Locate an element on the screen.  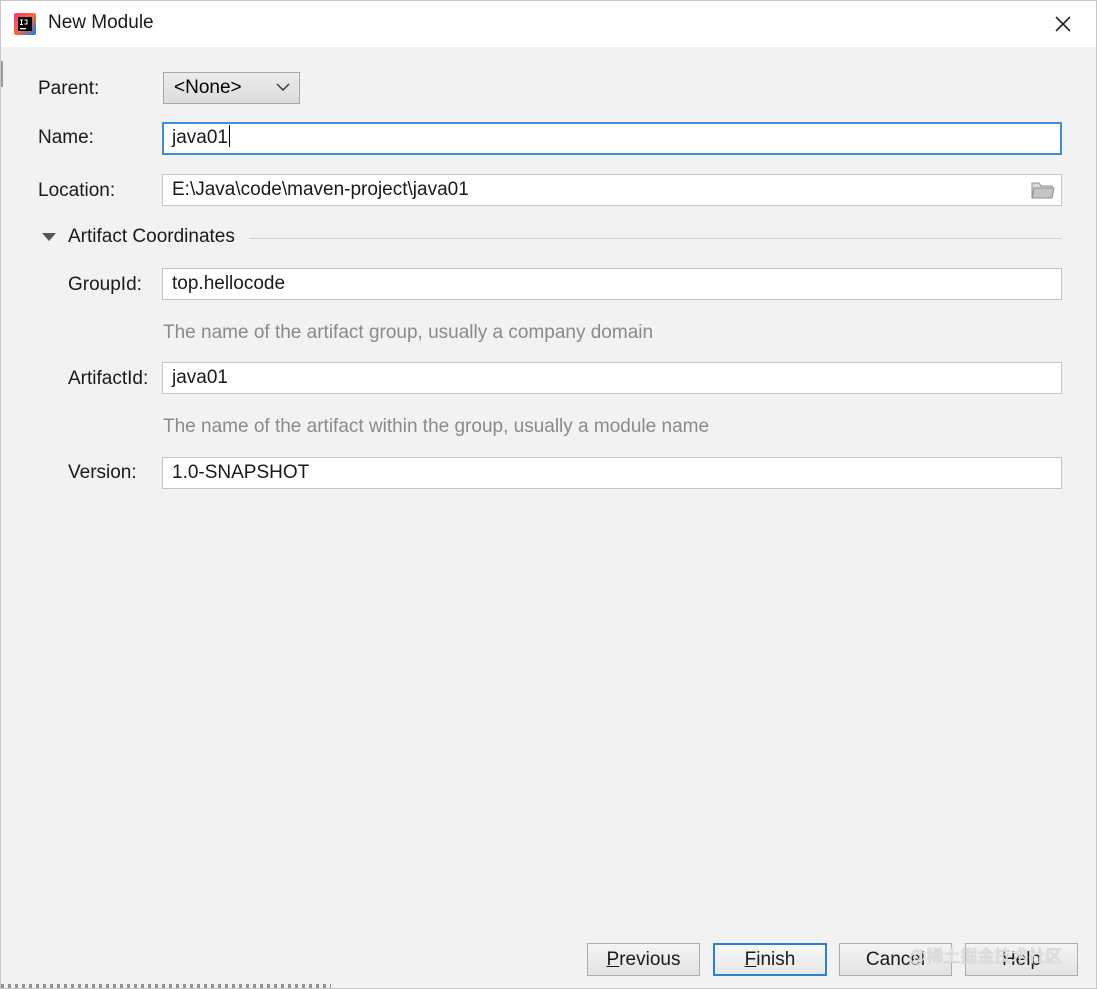
finish-button: Finish is located at coordinates (770, 959).